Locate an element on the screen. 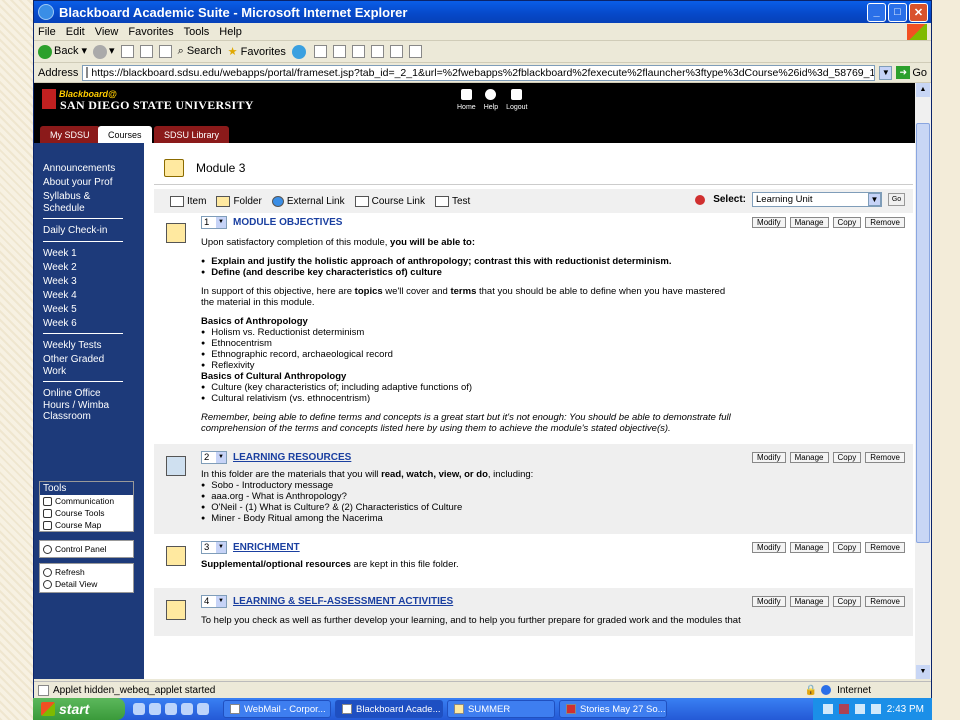  item-title-link: ENRICHMENT is located at coordinates (266, 547).